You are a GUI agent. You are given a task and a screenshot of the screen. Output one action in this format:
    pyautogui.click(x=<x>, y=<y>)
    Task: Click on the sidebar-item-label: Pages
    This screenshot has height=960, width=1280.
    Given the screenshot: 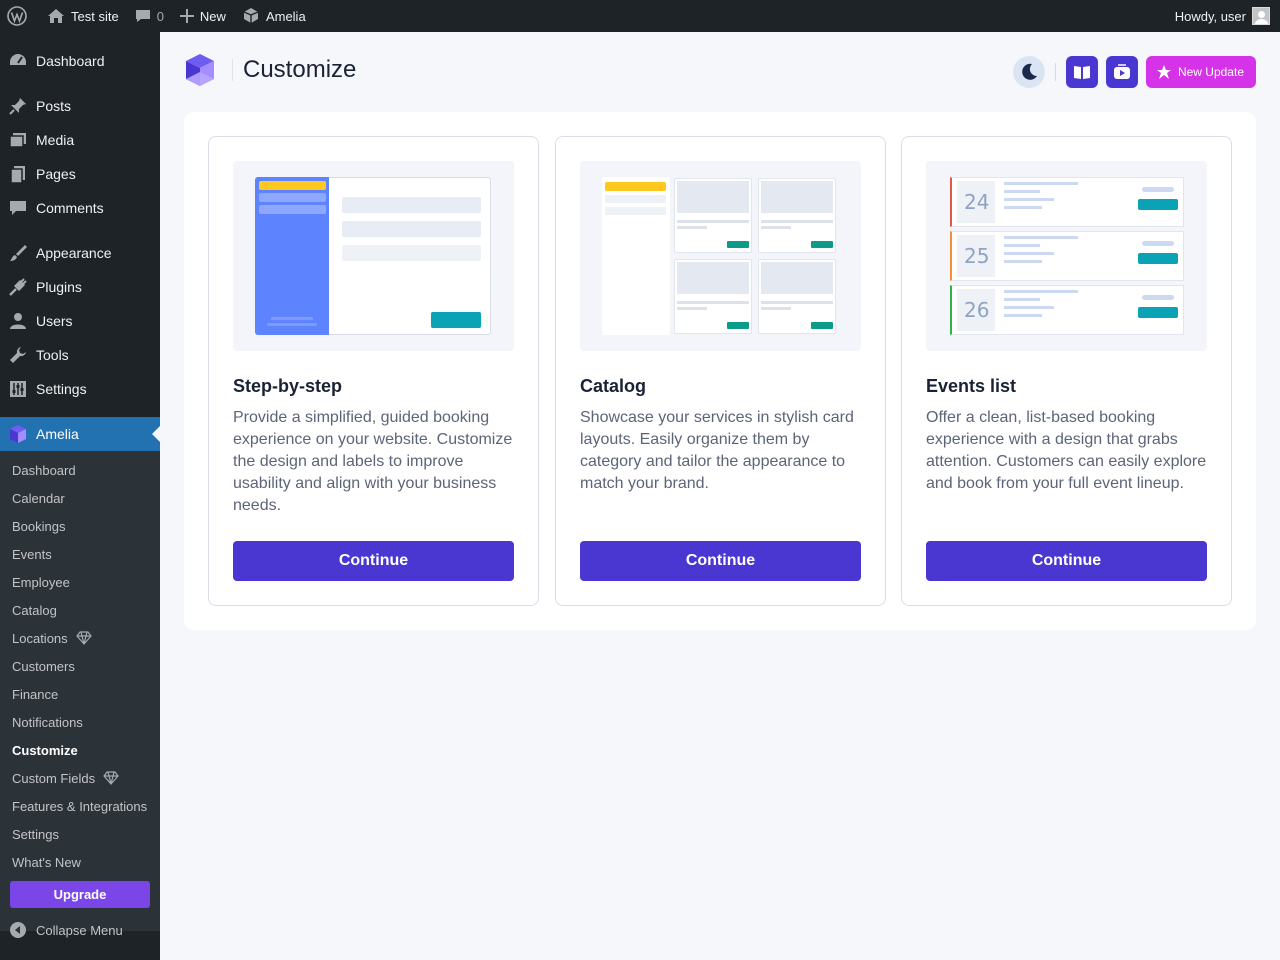 What is the action you would take?
    pyautogui.click(x=56, y=174)
    